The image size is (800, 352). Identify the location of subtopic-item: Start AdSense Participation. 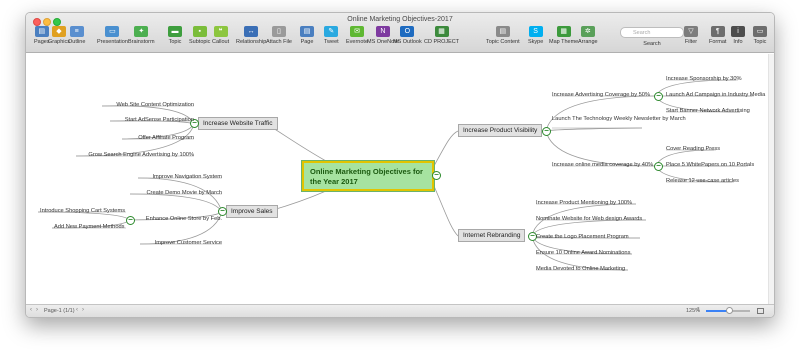
(159, 120).